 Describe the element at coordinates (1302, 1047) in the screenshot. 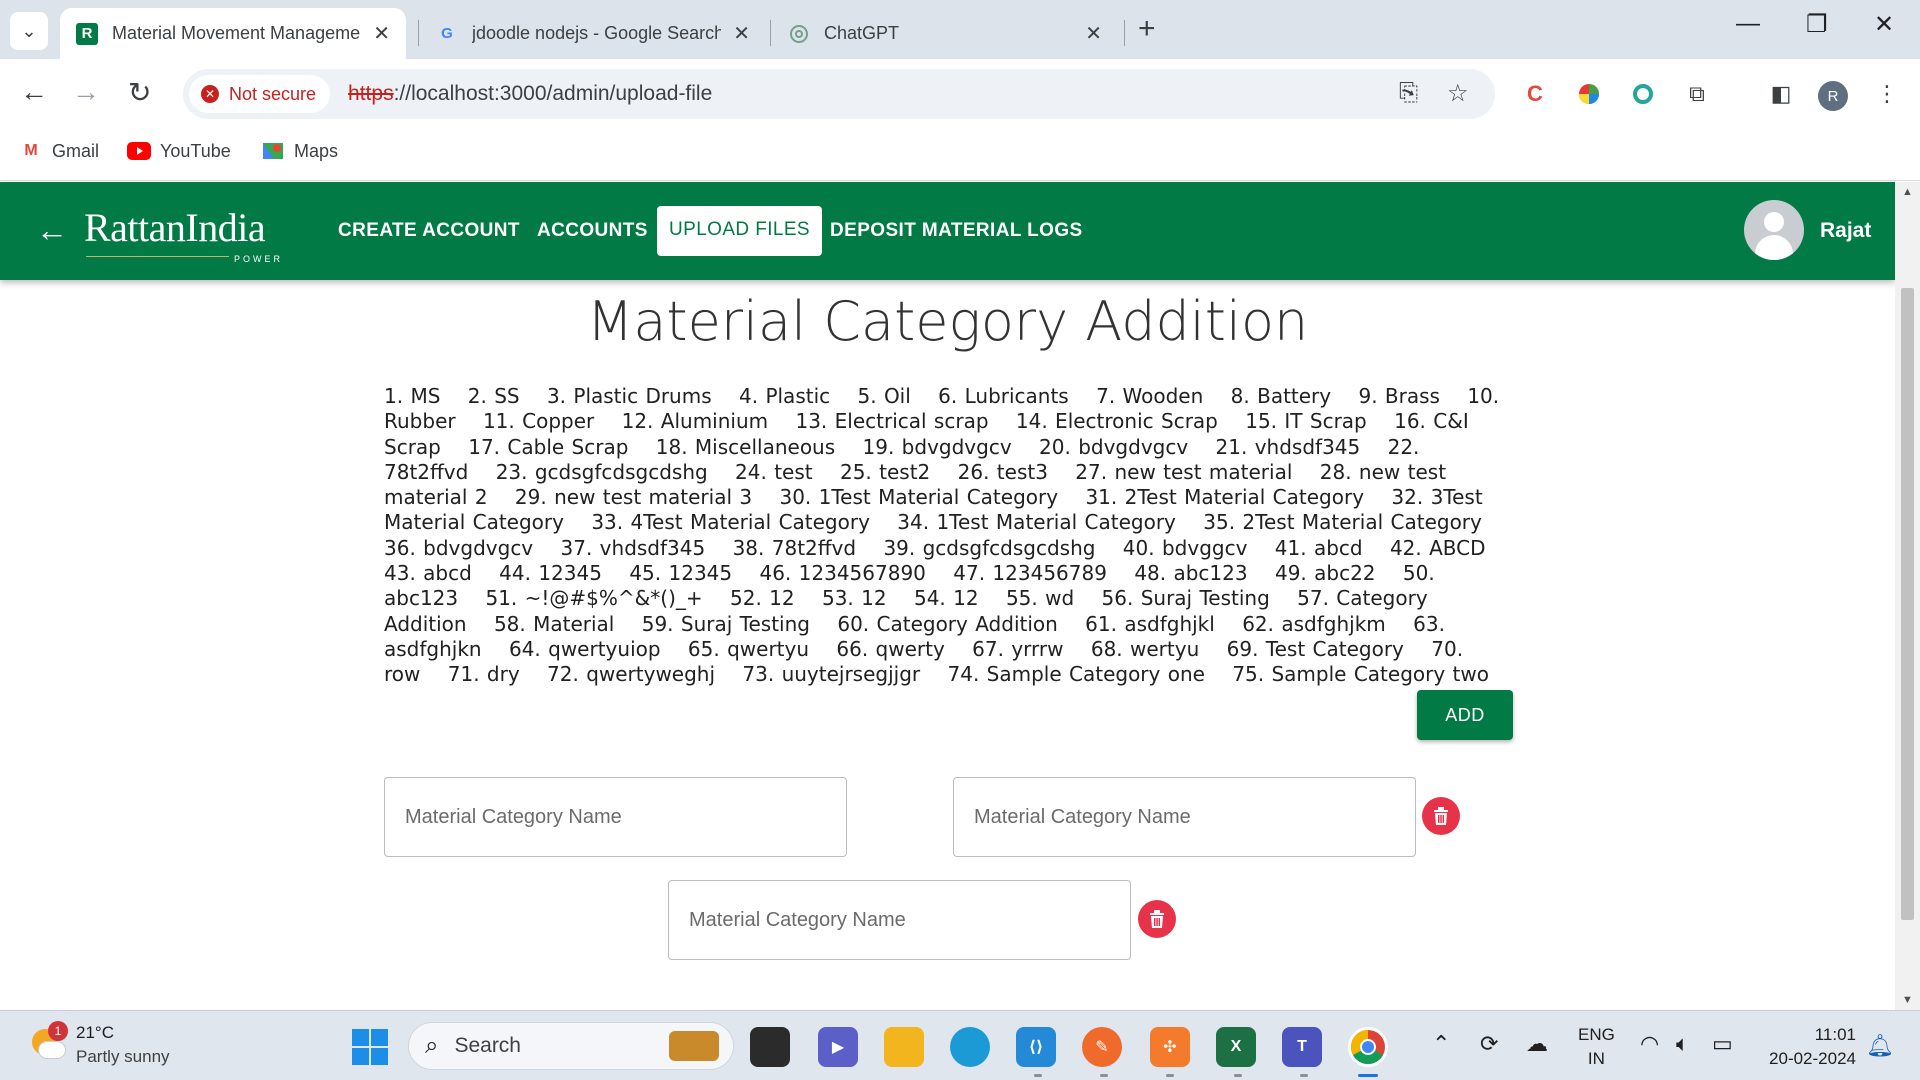

I see `teams-new-icon: T` at that location.